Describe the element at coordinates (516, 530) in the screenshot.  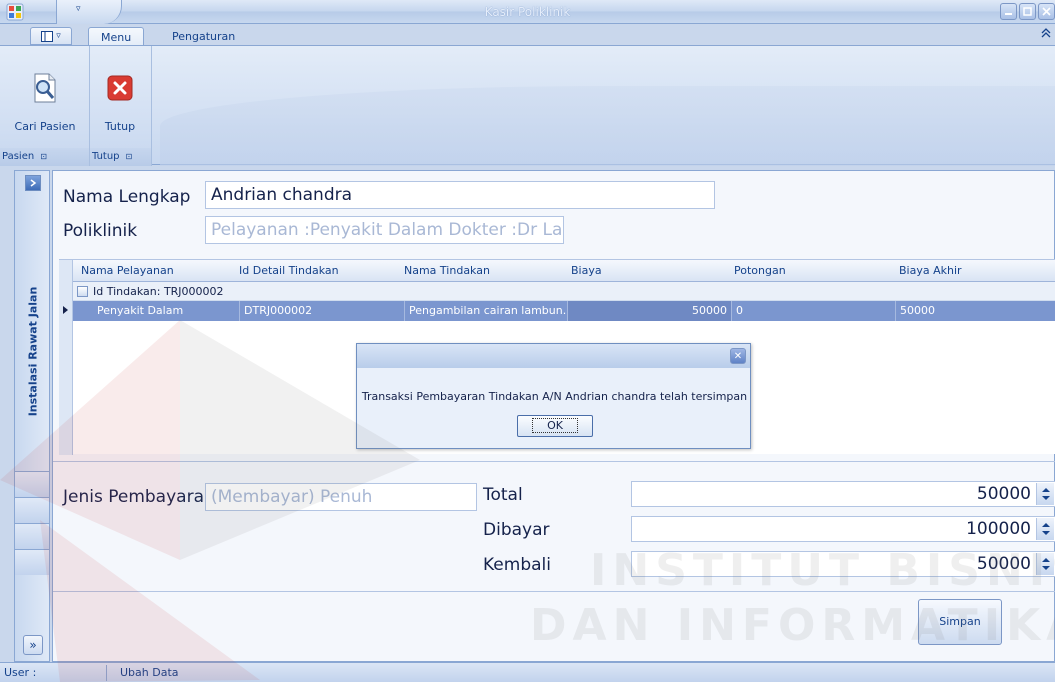
I see `dibayar-label: Dibayar` at that location.